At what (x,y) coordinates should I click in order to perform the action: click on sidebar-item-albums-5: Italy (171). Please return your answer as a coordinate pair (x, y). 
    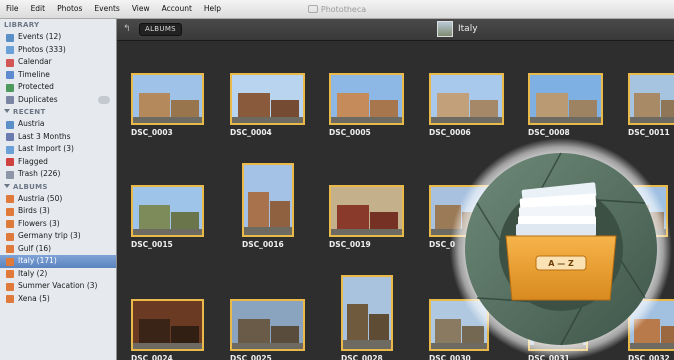
    Looking at the image, I should click on (58, 261).